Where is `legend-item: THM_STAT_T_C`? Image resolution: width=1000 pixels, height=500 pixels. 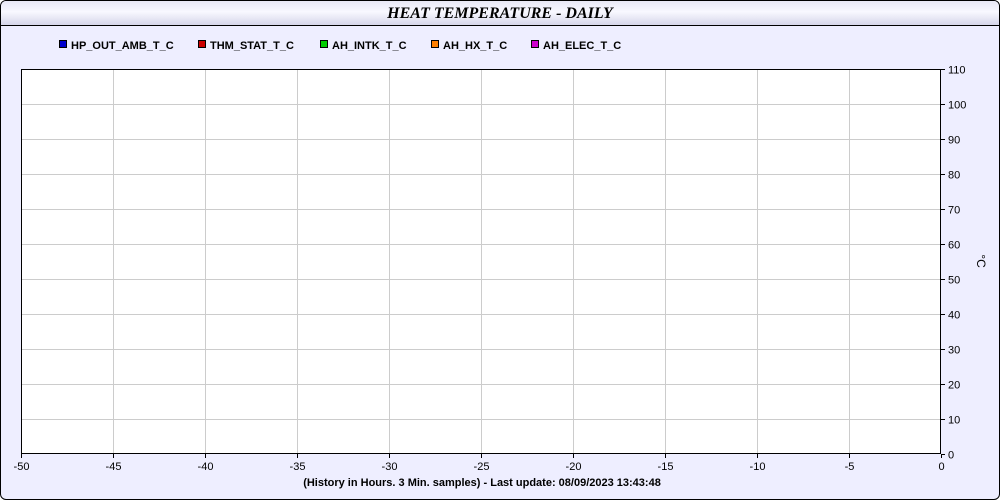 legend-item: THM_STAT_T_C is located at coordinates (246, 46).